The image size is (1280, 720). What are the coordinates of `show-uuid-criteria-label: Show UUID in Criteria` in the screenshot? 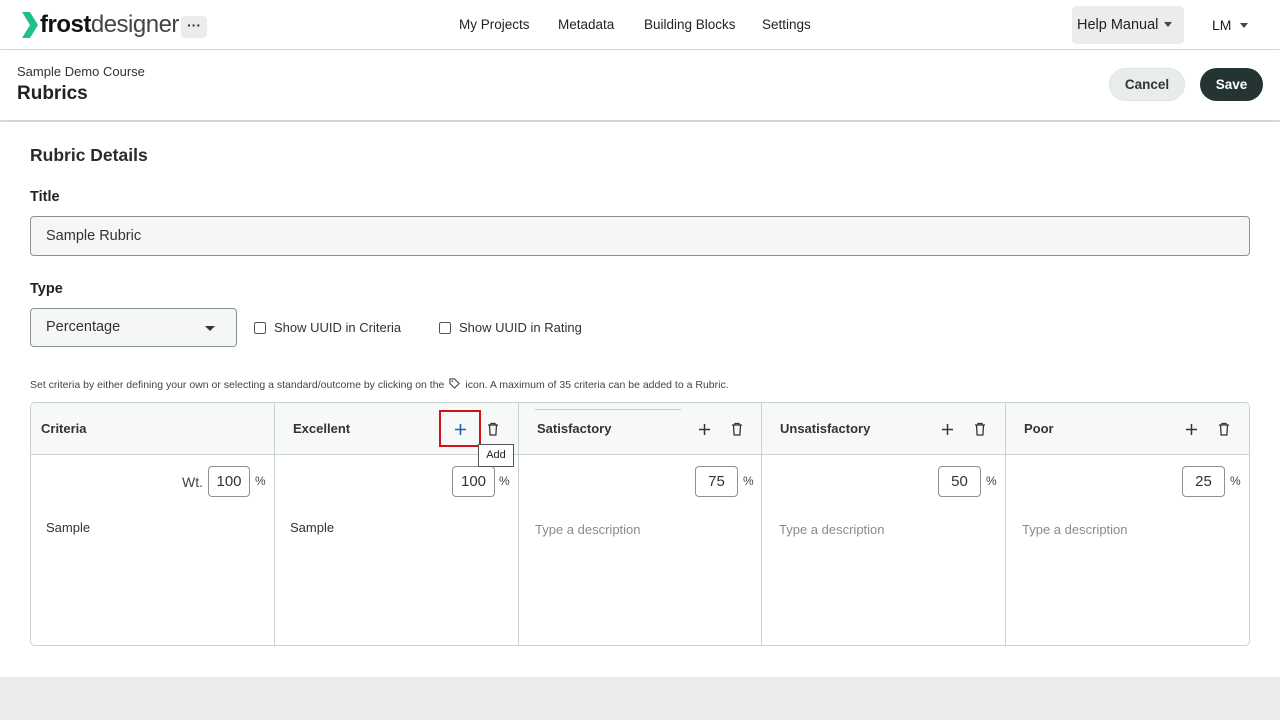 It's located at (338, 327).